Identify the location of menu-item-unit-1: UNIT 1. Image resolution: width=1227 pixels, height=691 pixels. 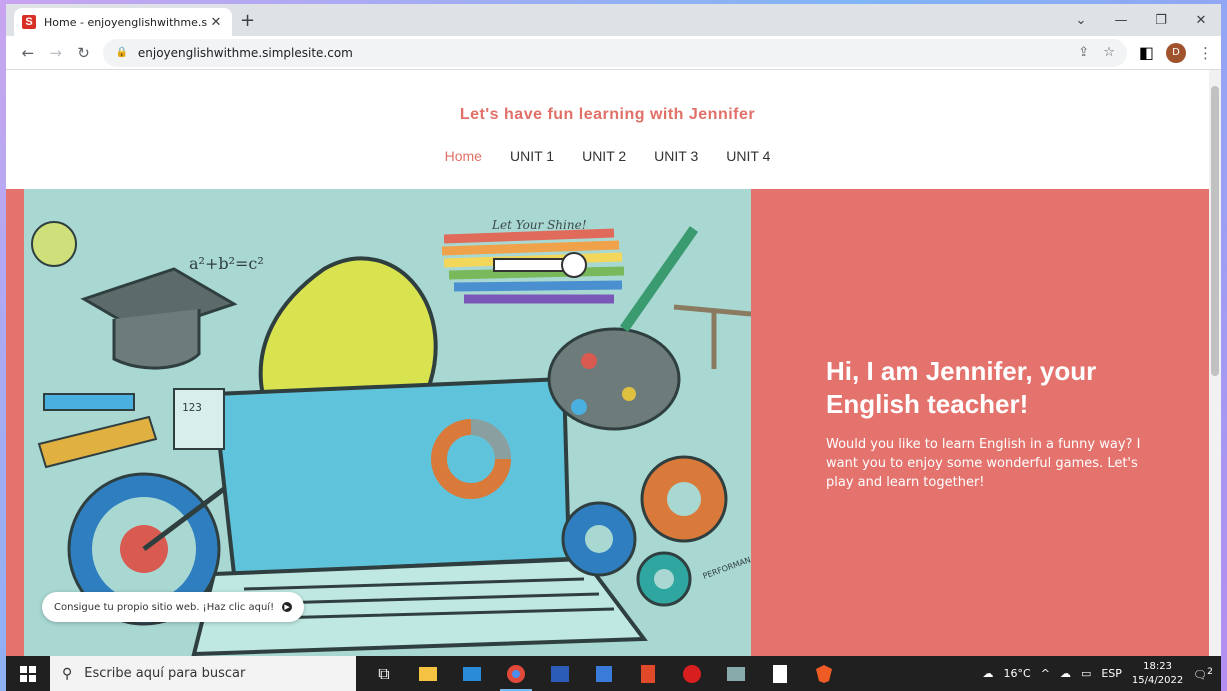
(532, 156).